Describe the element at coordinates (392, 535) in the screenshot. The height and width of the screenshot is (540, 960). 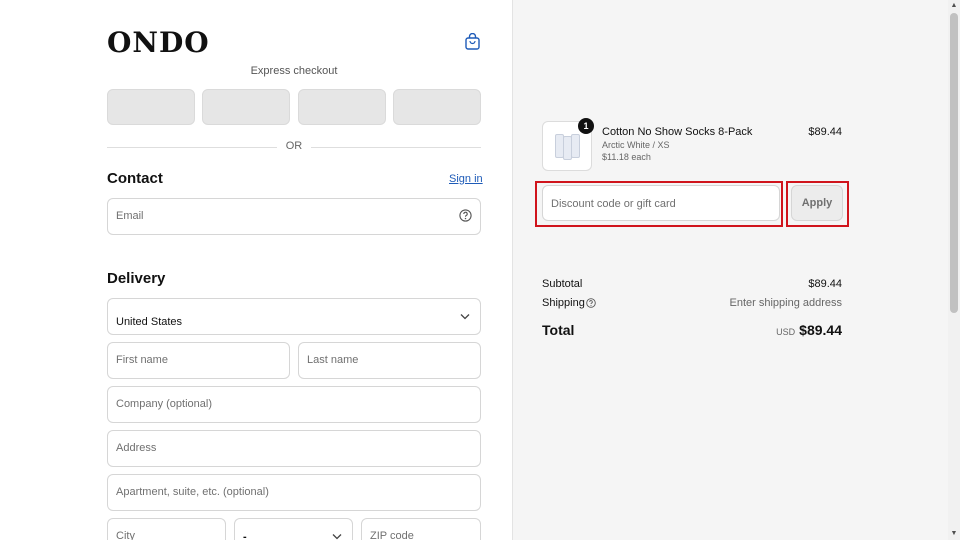
I see `zip-placeholder: ZIP code` at that location.